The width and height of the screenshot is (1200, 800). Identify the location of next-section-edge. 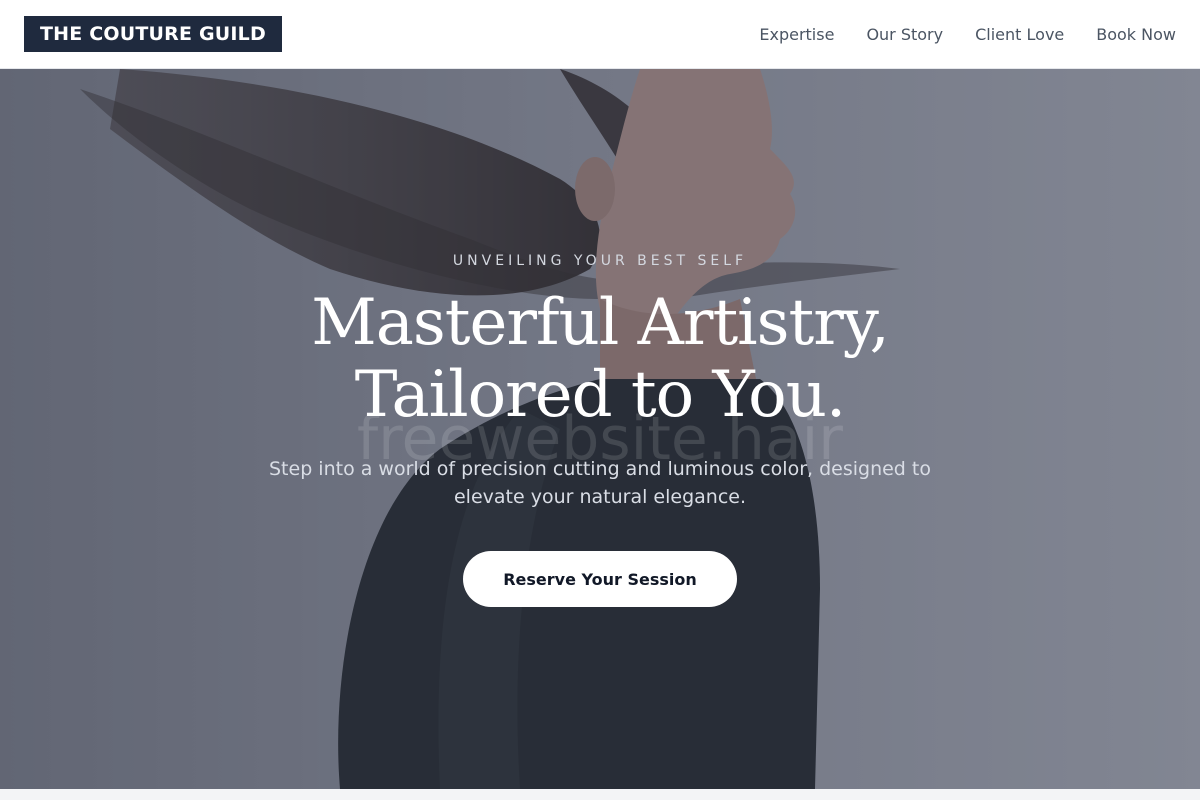
(600, 794).